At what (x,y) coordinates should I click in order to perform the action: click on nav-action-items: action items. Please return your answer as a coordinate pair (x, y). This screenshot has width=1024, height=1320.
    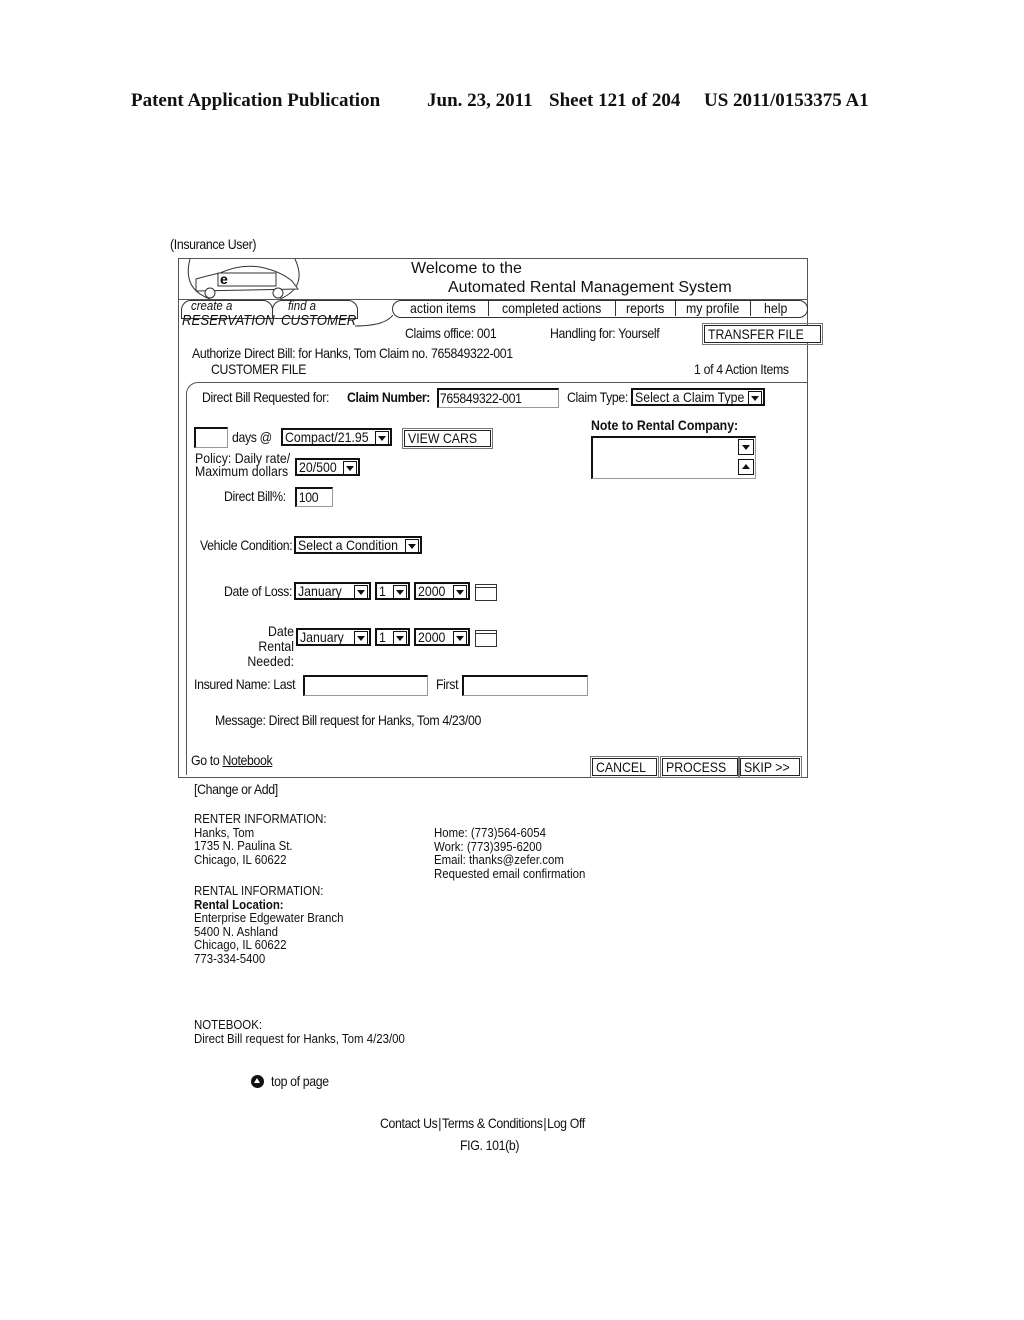
    Looking at the image, I should click on (443, 308).